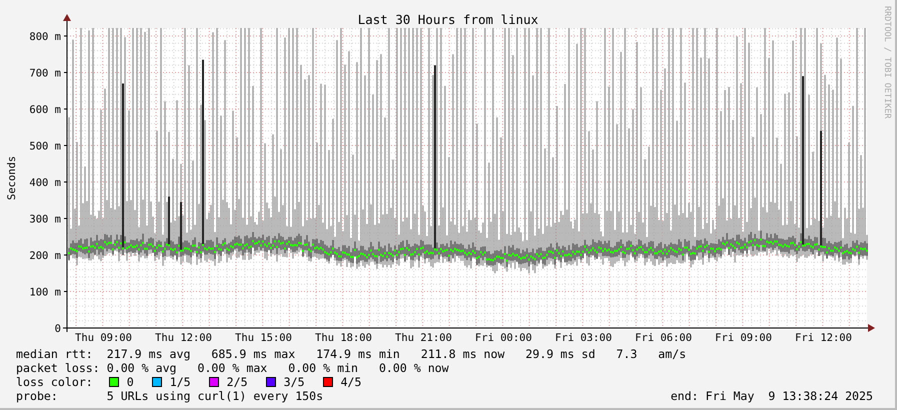 This screenshot has width=897, height=410. Describe the element at coordinates (45, 292) in the screenshot. I see `y-tick-label: 100 m` at that location.